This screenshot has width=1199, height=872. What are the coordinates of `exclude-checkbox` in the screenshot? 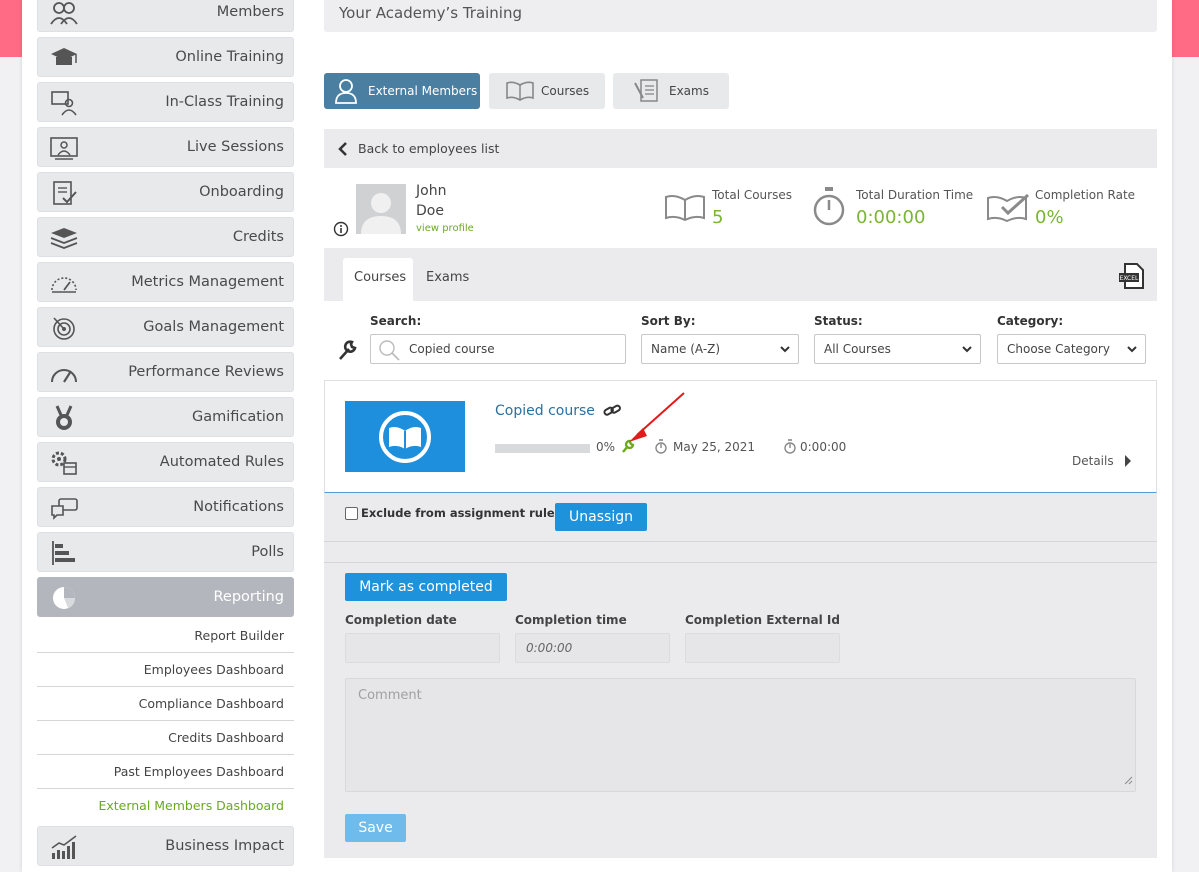 It's located at (351, 513).